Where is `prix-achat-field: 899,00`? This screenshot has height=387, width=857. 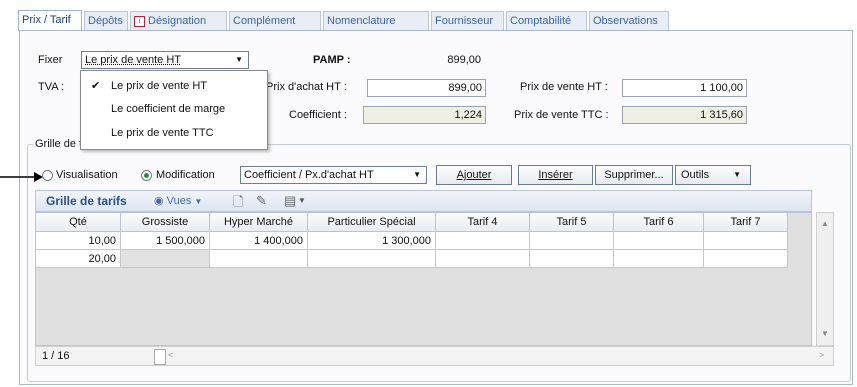 prix-achat-field: 899,00 is located at coordinates (426, 88).